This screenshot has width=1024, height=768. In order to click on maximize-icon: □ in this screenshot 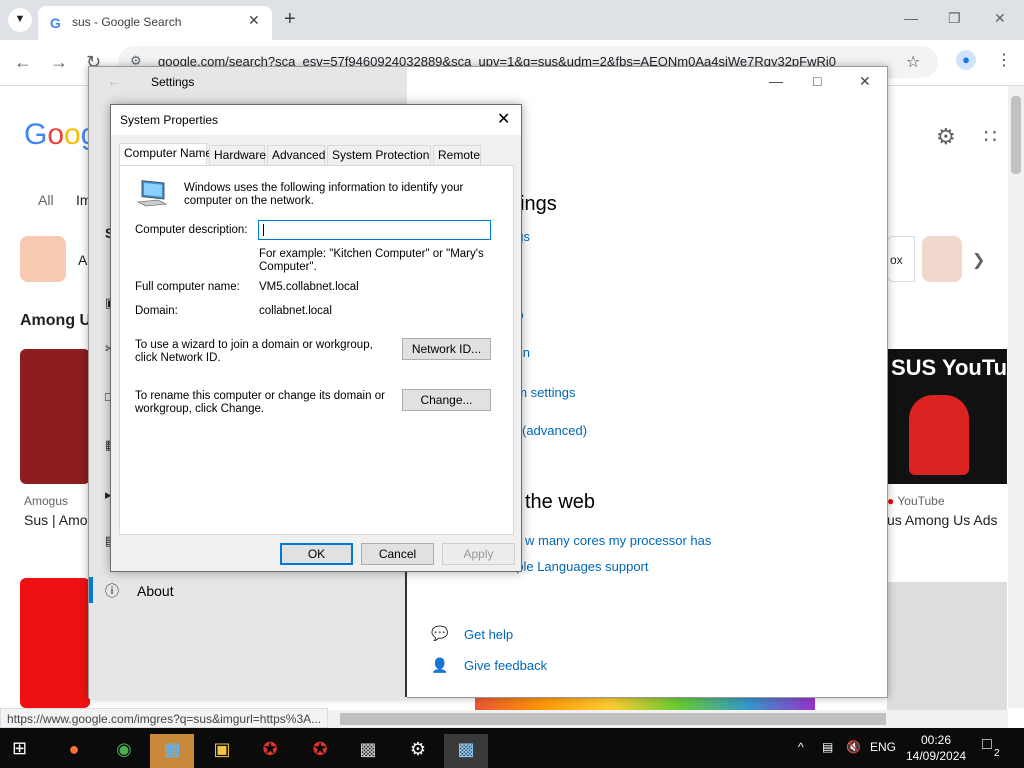, I will do `click(817, 81)`.